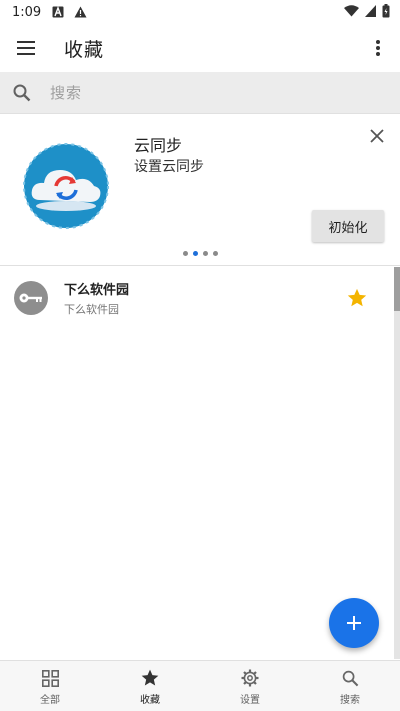  I want to click on bottom-navigation: 全部 收藏 设置 搜索, so click(200, 685).